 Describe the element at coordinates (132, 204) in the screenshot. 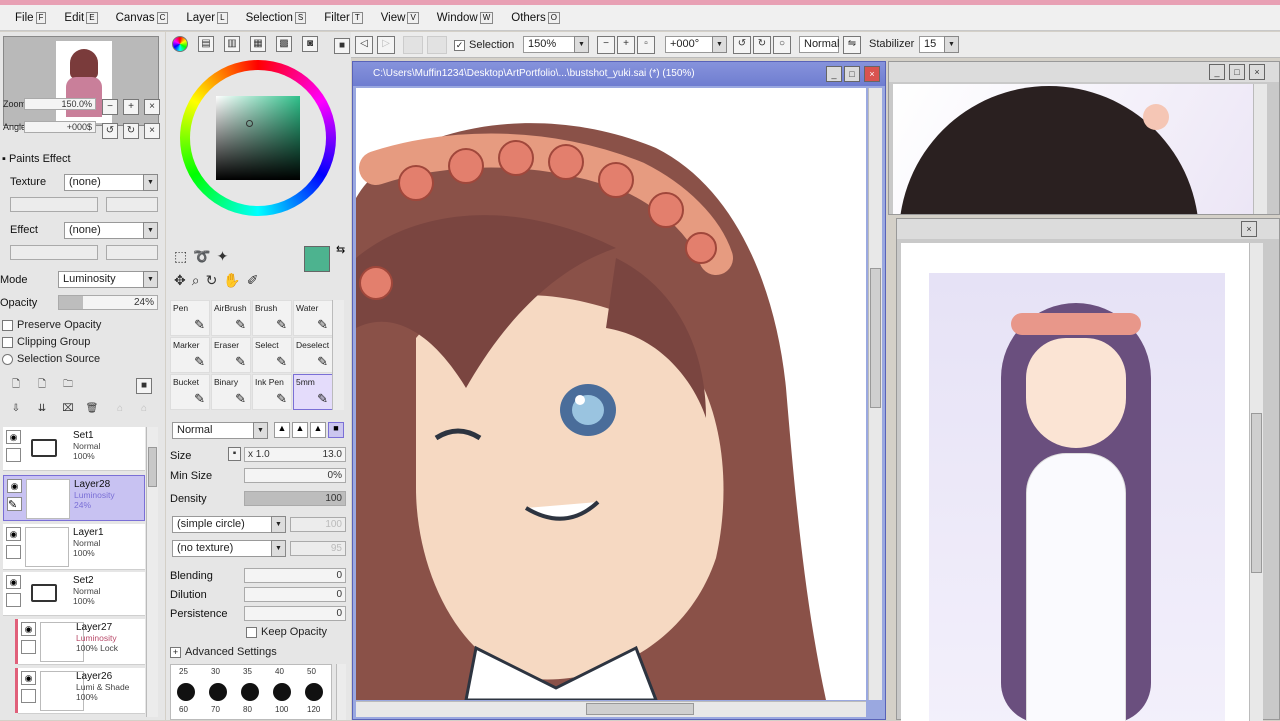

I see `texture-strength-slider` at that location.